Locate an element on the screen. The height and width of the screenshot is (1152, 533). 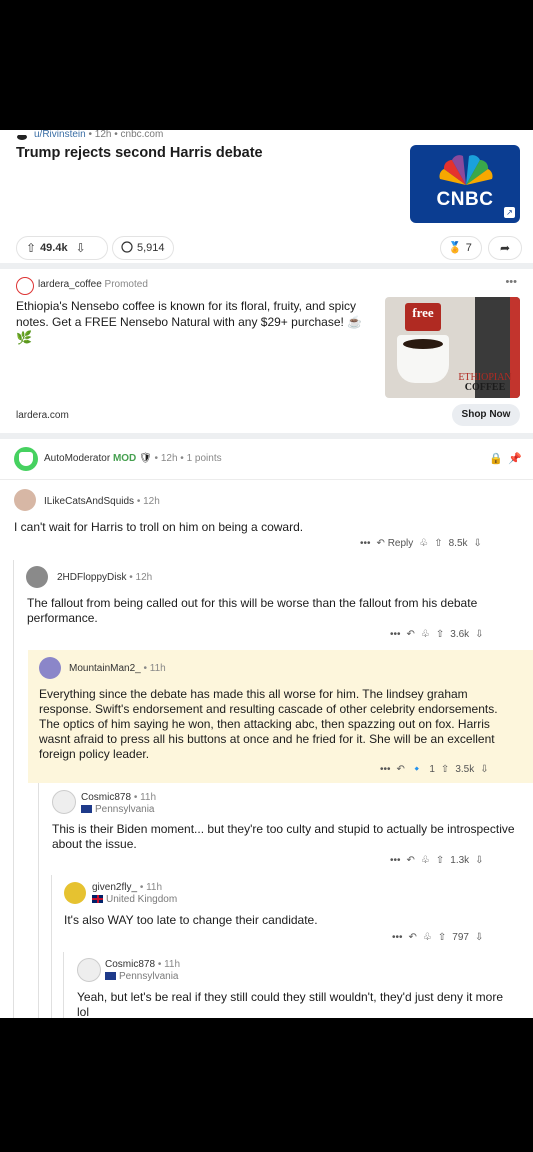
flair-text: United Kingdom is located at coordinates (142, 899).